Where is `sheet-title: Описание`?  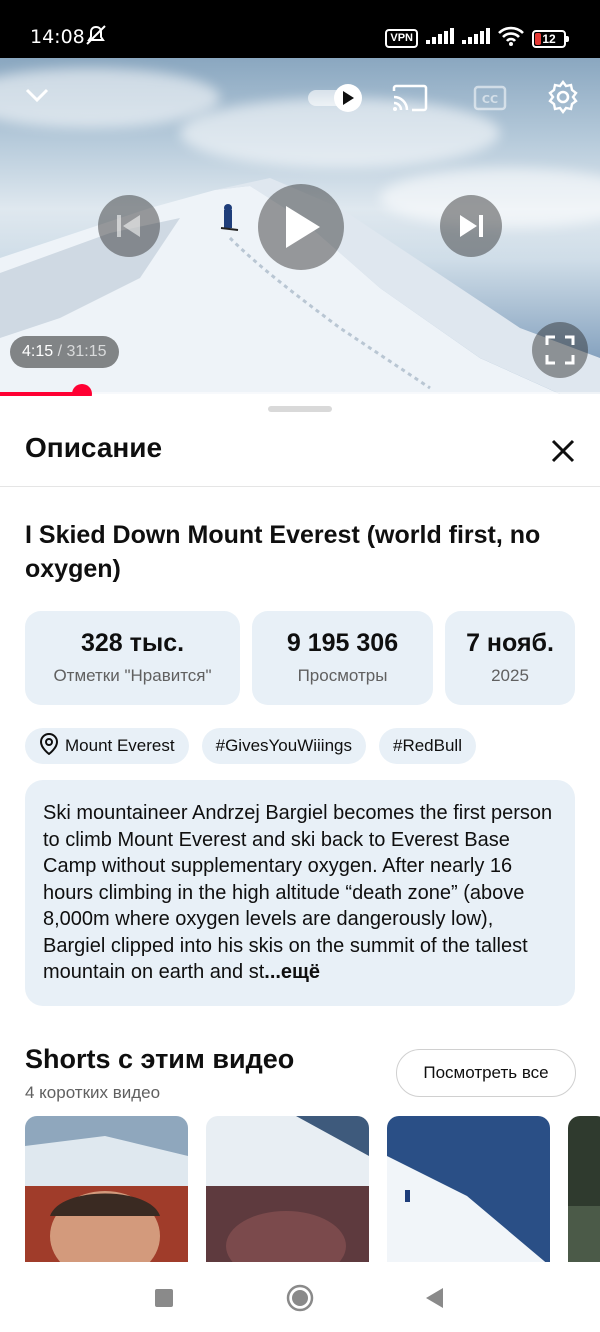
sheet-title: Описание is located at coordinates (94, 447).